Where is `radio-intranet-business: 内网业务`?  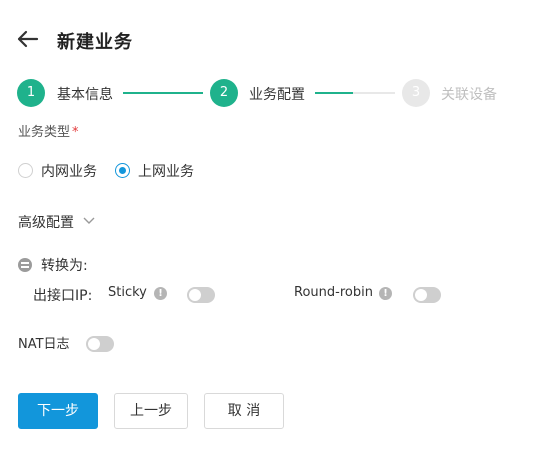
radio-intranet-business: 内网业务 is located at coordinates (59, 170).